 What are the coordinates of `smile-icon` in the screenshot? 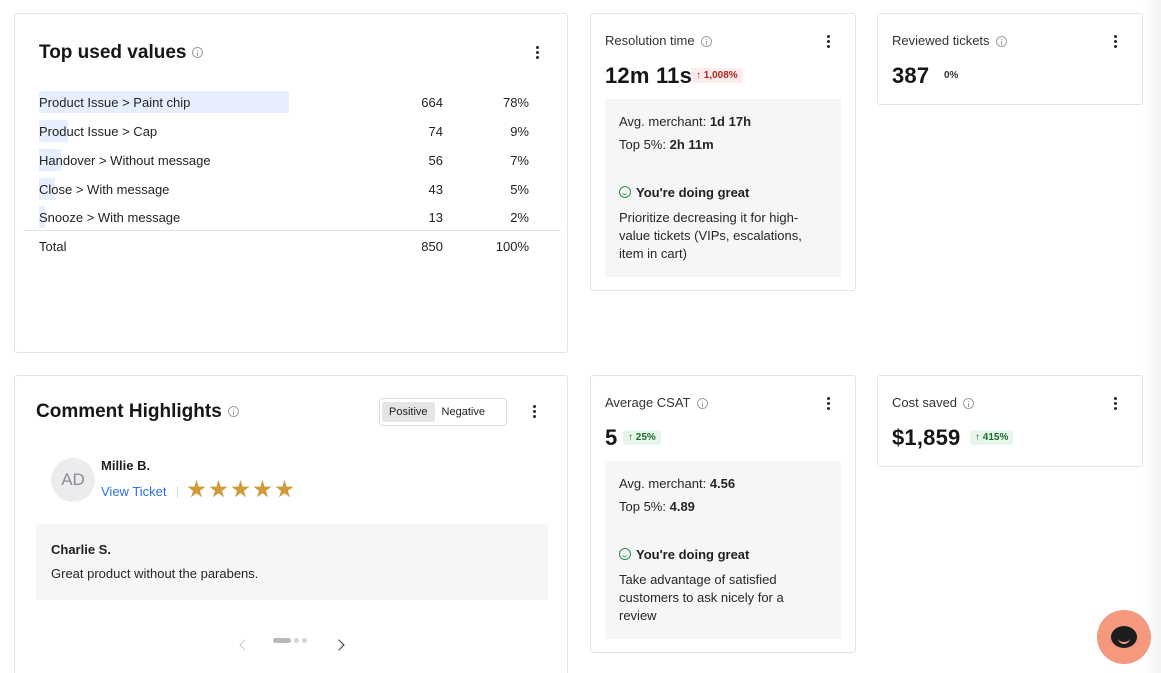 It's located at (625, 554).